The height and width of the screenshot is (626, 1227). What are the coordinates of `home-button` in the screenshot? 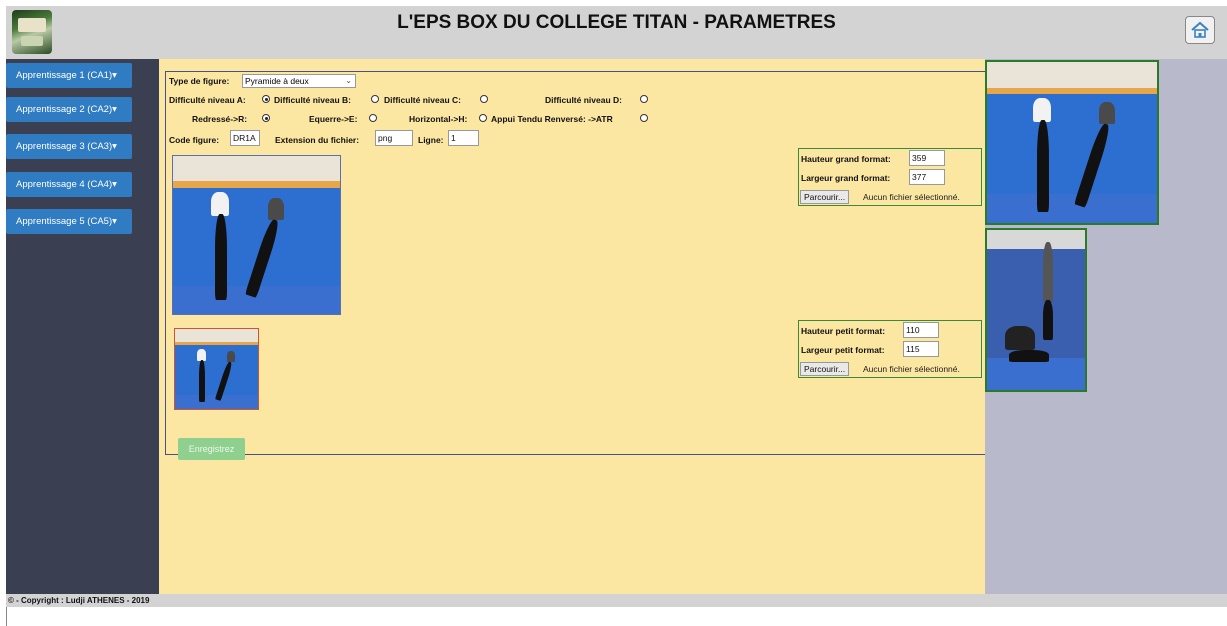 It's located at (1200, 30).